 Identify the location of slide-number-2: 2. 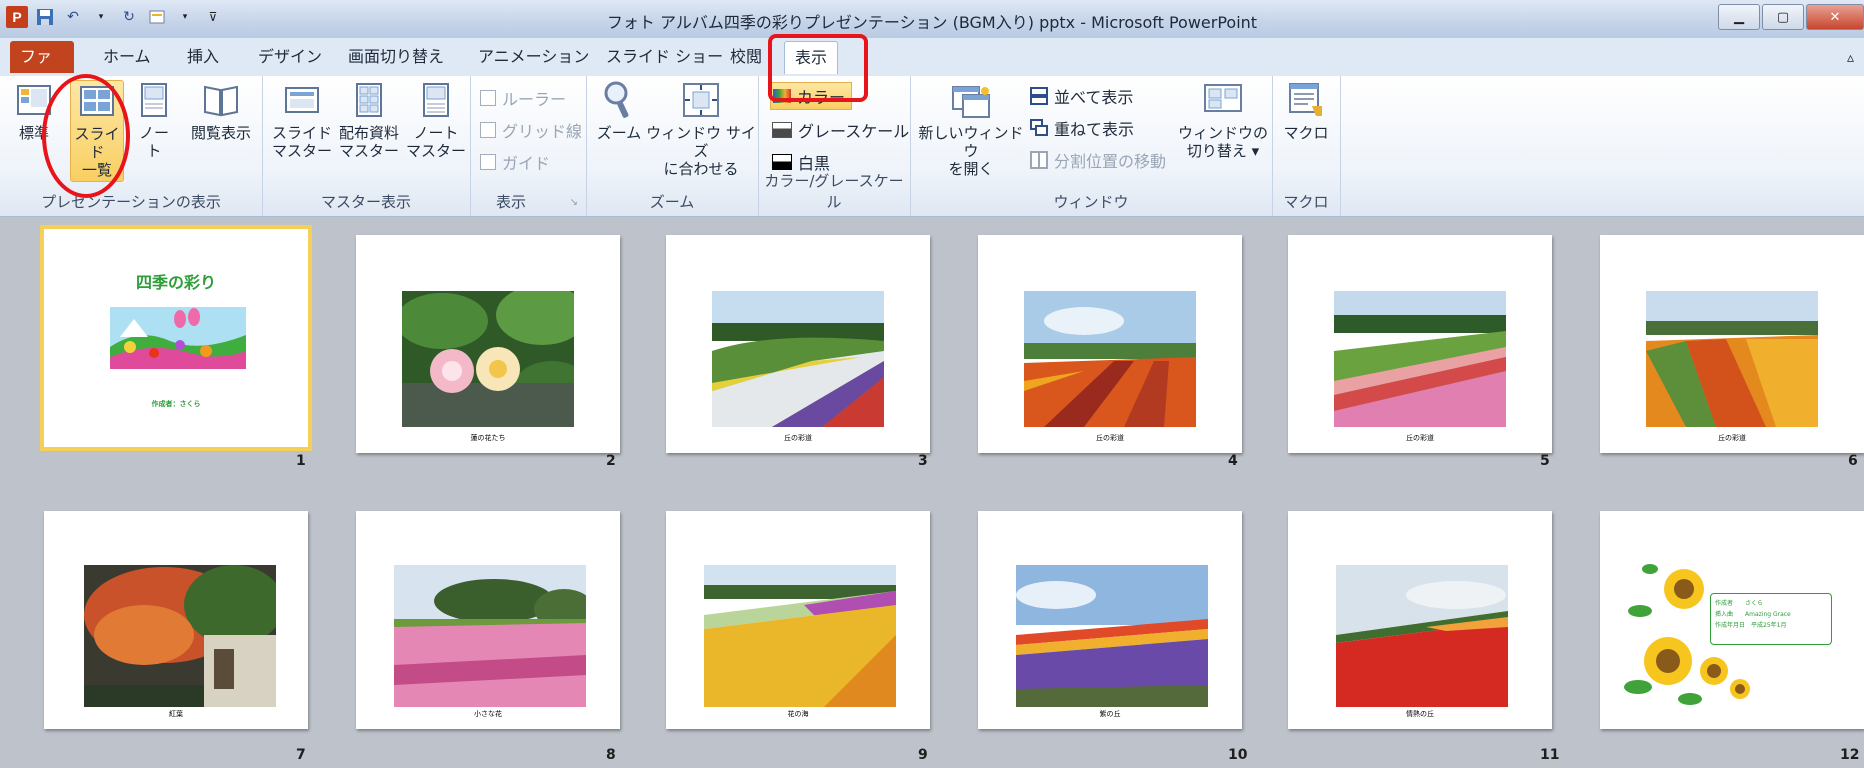
(611, 461).